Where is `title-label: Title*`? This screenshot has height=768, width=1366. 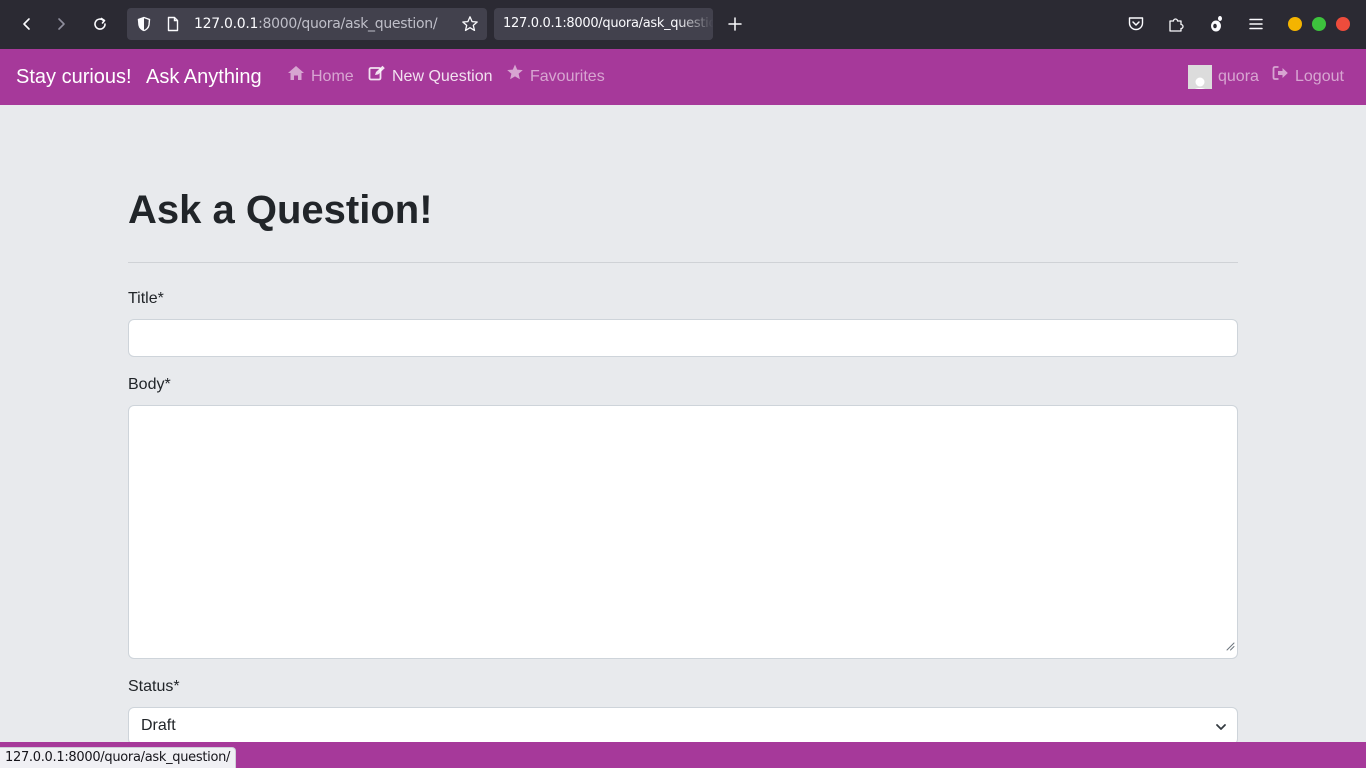
title-label: Title* is located at coordinates (146, 298).